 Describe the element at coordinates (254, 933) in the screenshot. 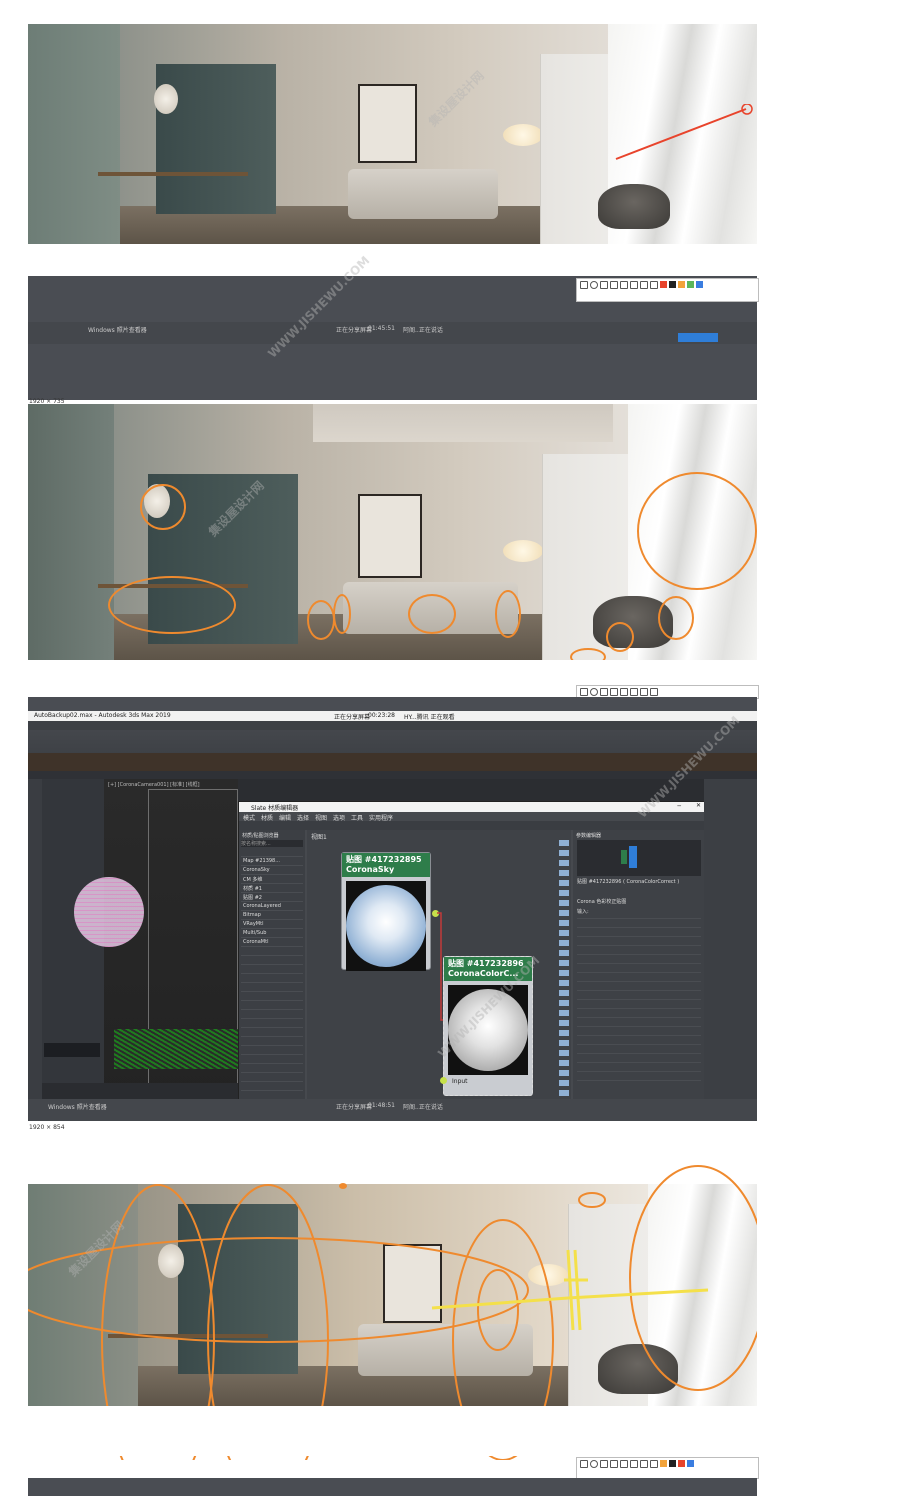

I see `list-item: Multi/Sub` at that location.